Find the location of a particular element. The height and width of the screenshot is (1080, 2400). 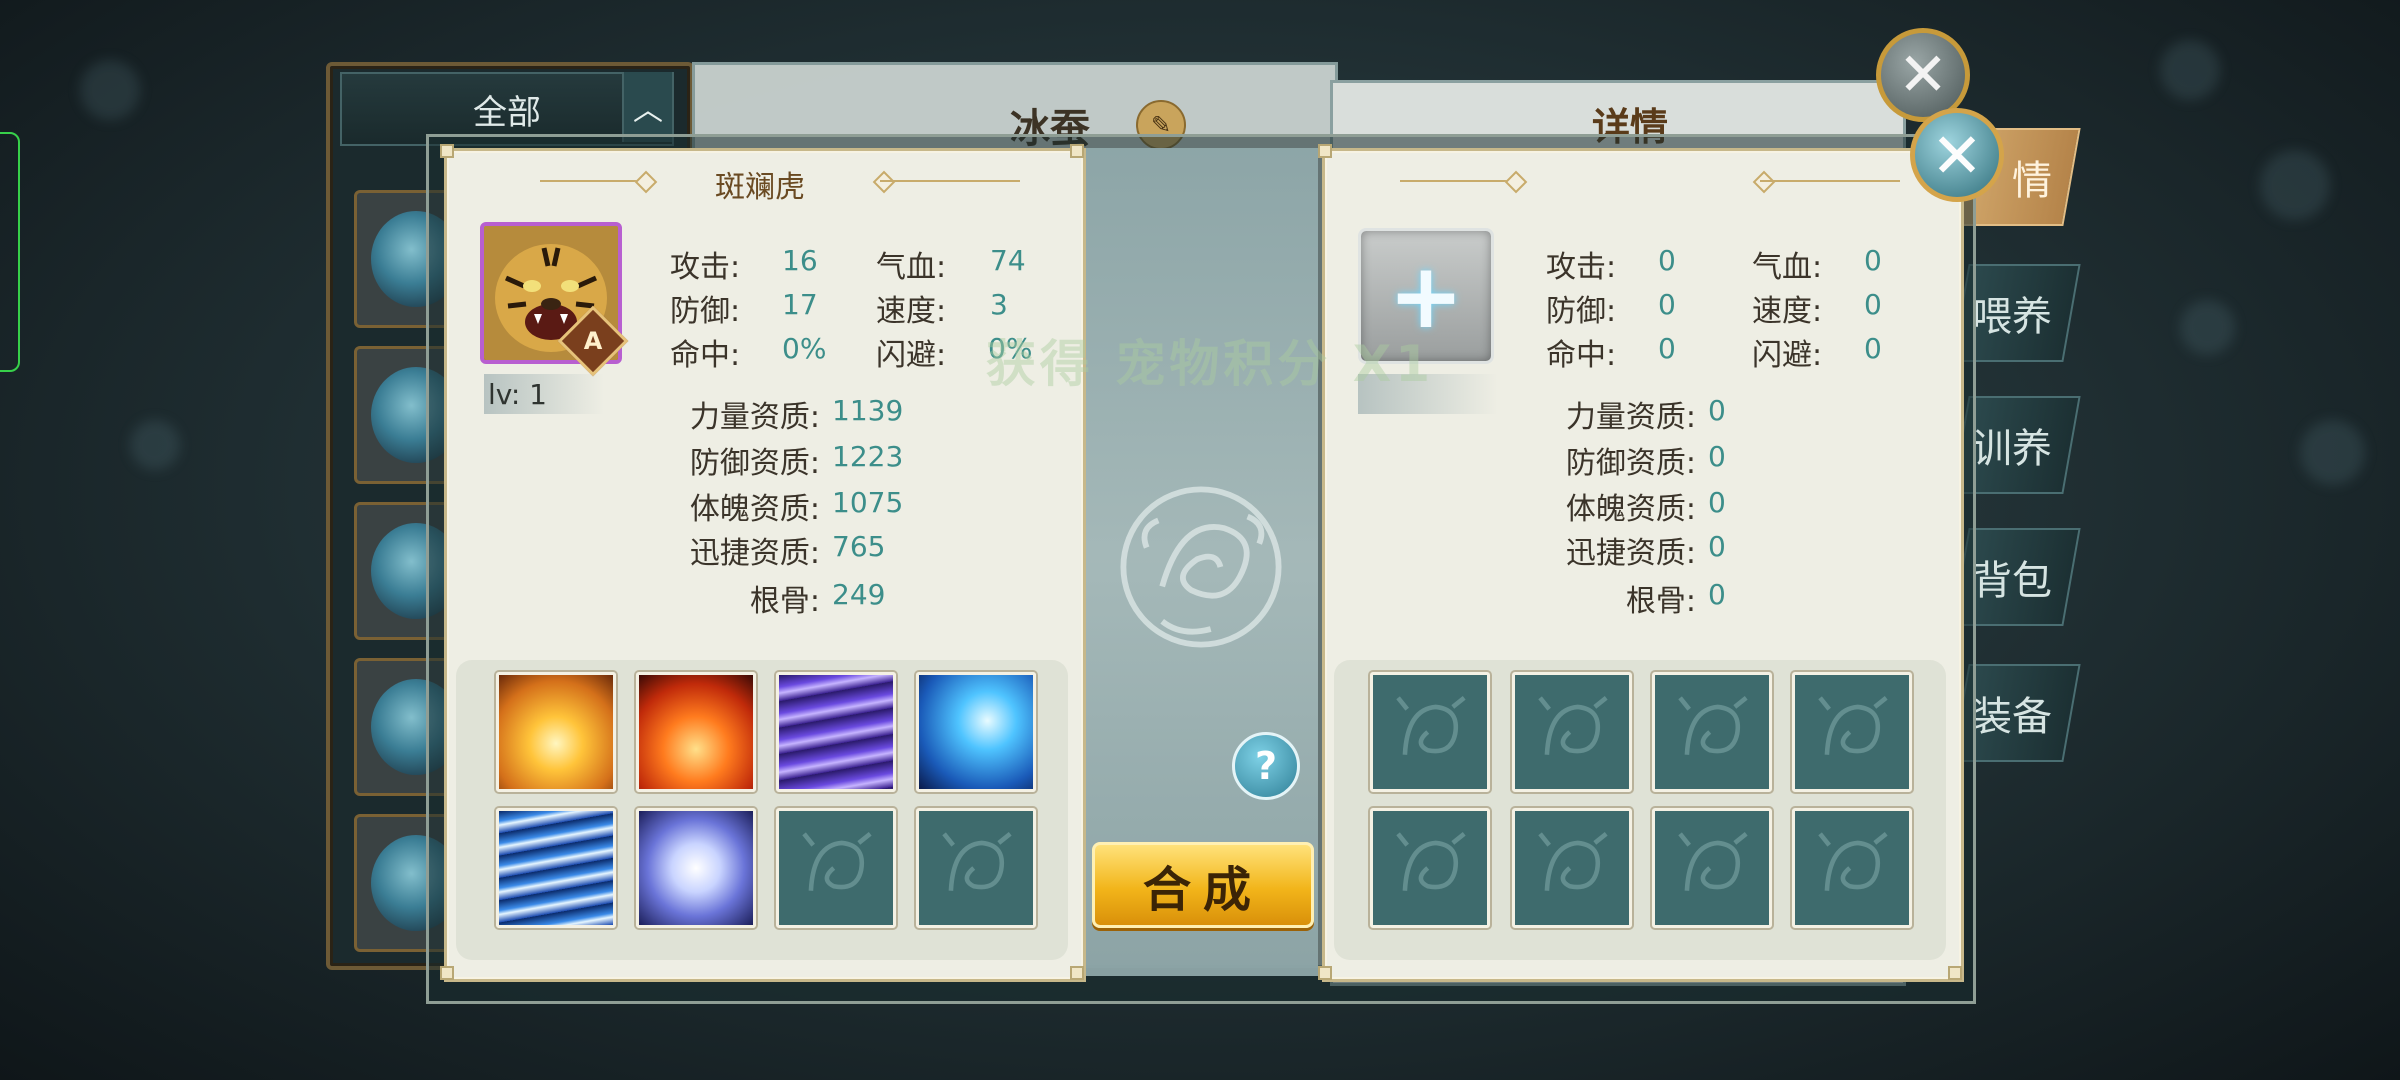

compose-button: 合成 is located at coordinates (1203, 885).